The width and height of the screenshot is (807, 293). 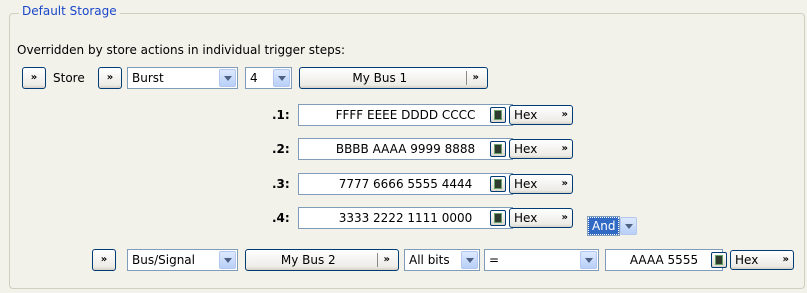 I want to click on group-title: Default Storage, so click(x=69, y=11).